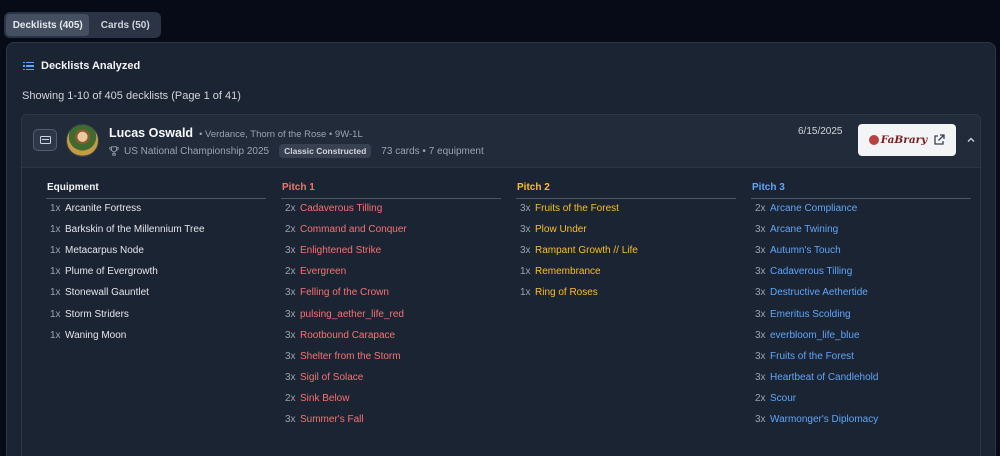 This screenshot has height=456, width=1000. What do you see at coordinates (48, 25) in the screenshot?
I see `tab-decklists: Decklists (405)` at bounding box center [48, 25].